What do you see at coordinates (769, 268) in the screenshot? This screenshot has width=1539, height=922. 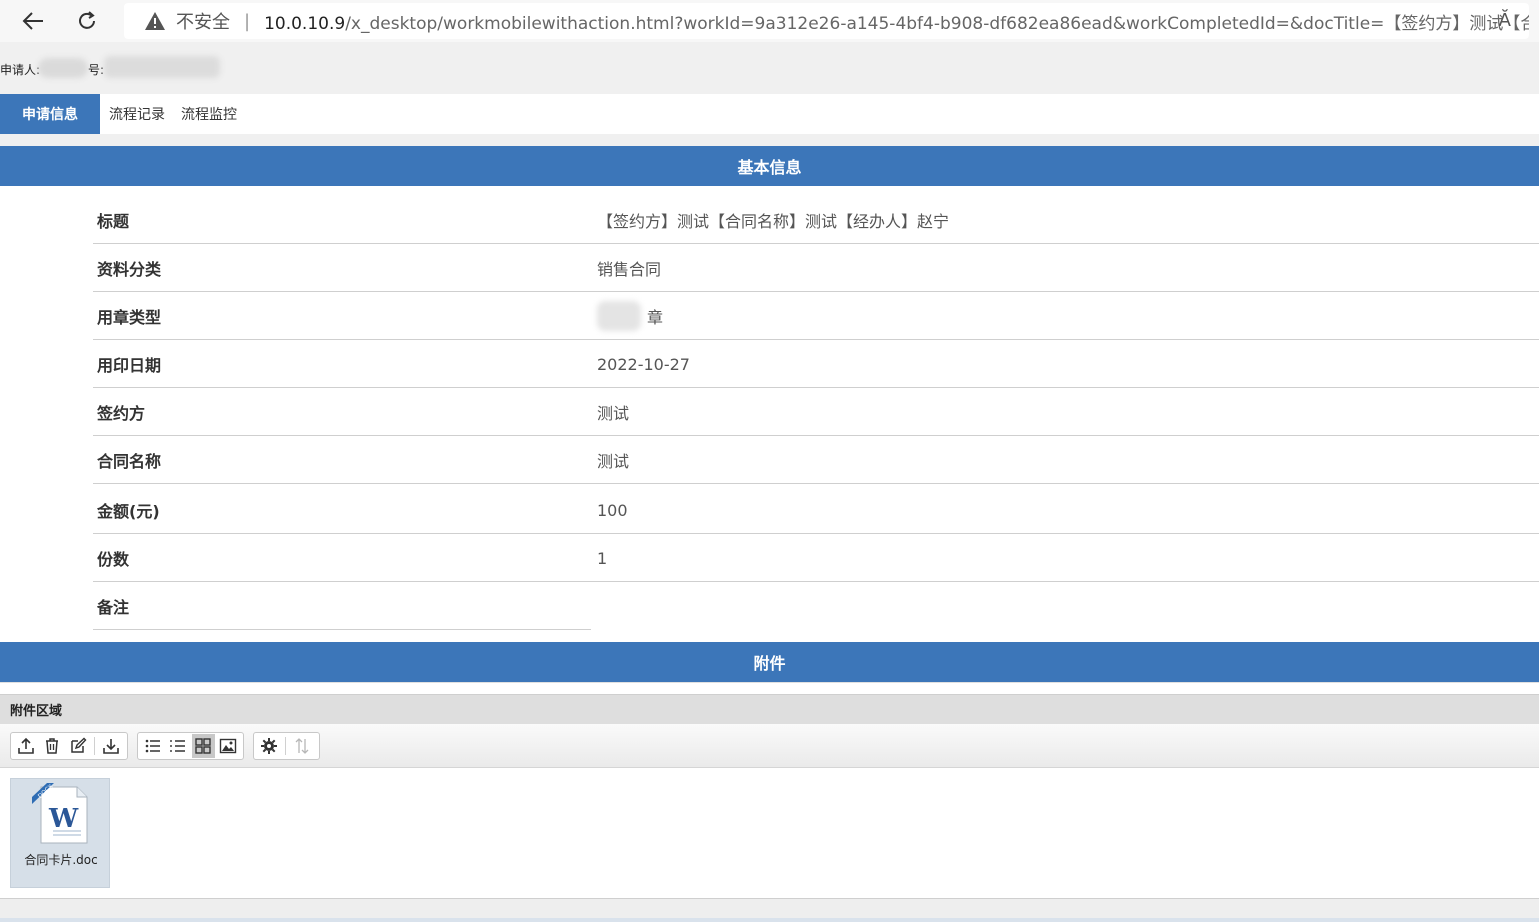 I see `form-row-category: 资料分类 销售合同` at bounding box center [769, 268].